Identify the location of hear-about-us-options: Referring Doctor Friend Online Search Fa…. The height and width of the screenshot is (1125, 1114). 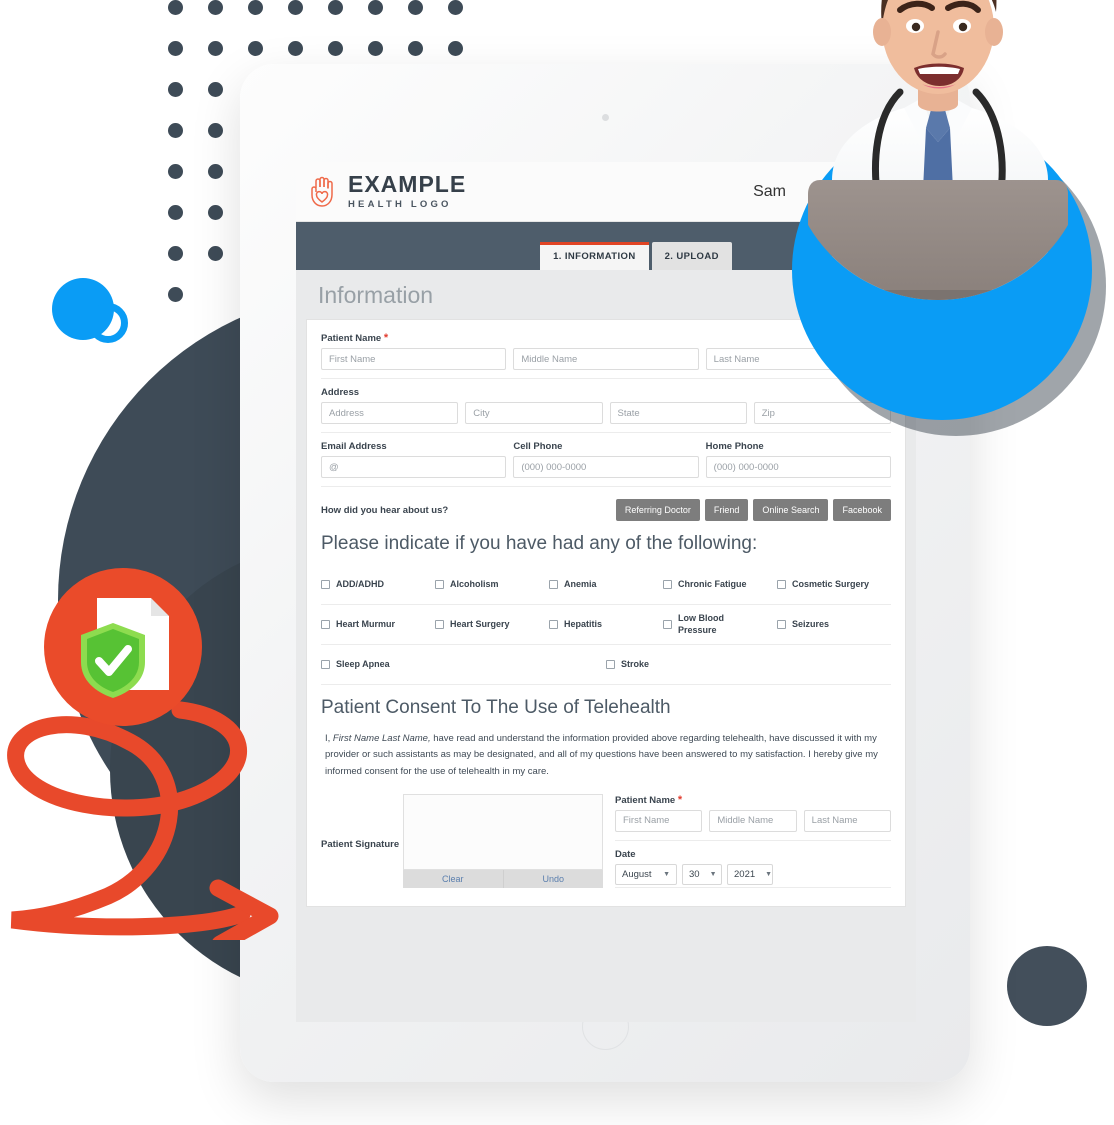
(753, 510).